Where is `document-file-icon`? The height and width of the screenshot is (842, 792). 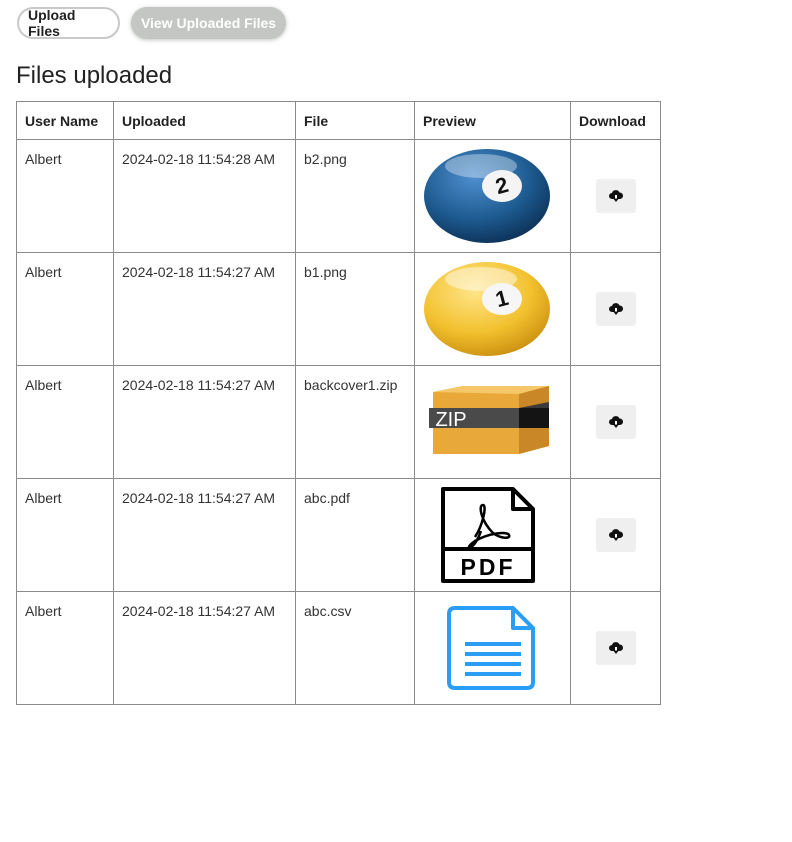
document-file-icon is located at coordinates (491, 648).